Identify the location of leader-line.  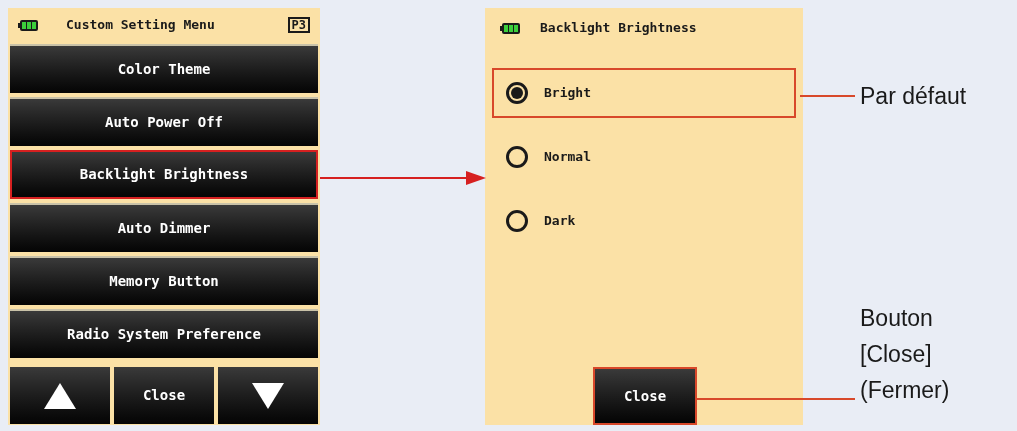
(827, 96).